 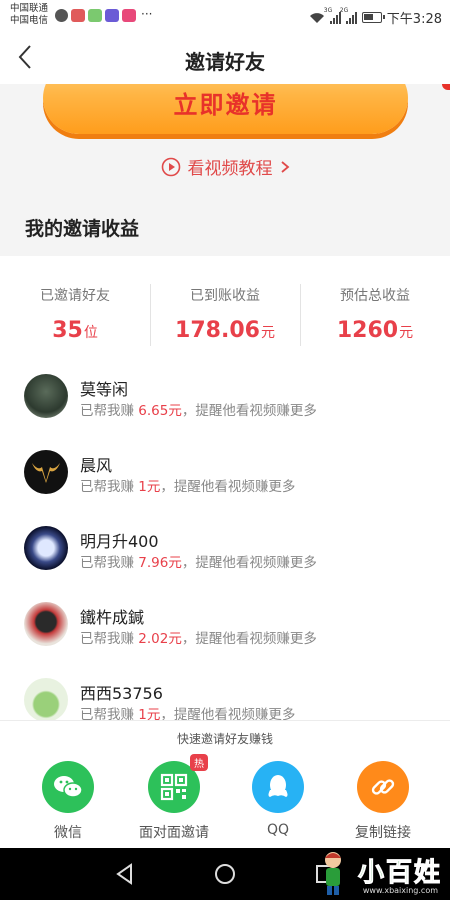 I want to click on video-tutorial-link: 看视频教程, so click(x=225, y=166).